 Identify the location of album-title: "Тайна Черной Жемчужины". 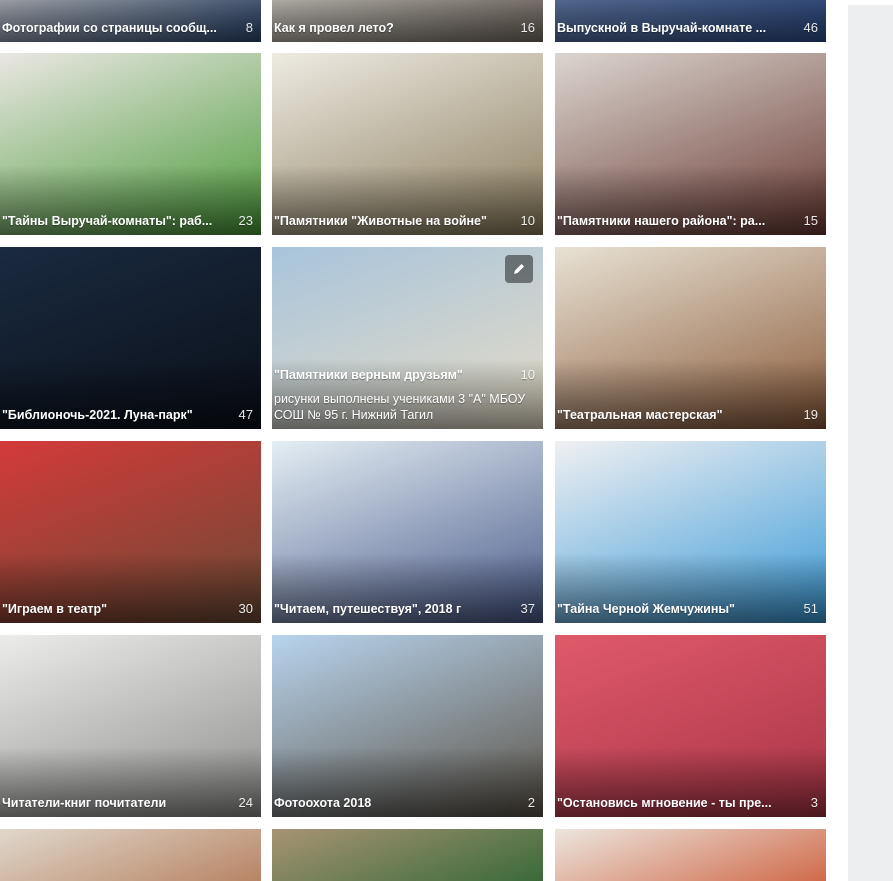
(646, 609).